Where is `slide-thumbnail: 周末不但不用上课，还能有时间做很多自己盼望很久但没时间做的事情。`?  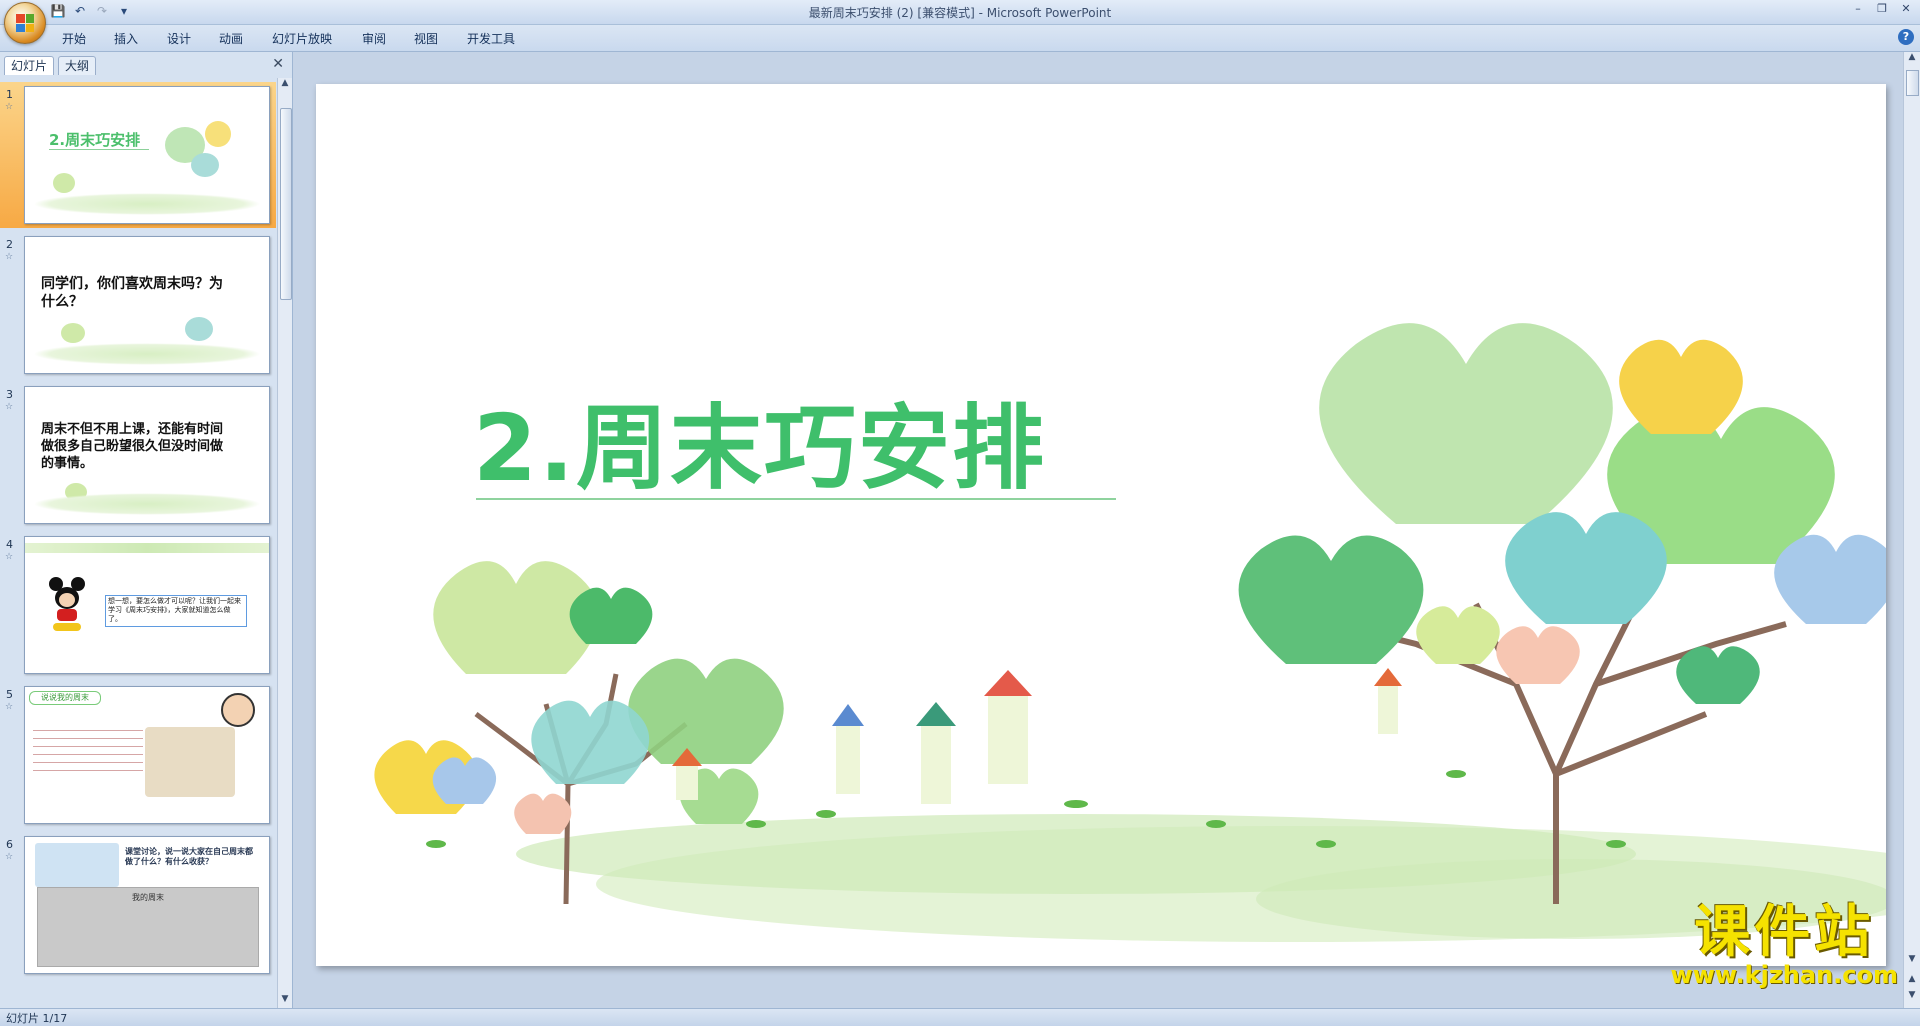
slide-thumbnail: 周末不但不用上课，还能有时间做很多自己盼望很久但没时间做的事情。 is located at coordinates (147, 455).